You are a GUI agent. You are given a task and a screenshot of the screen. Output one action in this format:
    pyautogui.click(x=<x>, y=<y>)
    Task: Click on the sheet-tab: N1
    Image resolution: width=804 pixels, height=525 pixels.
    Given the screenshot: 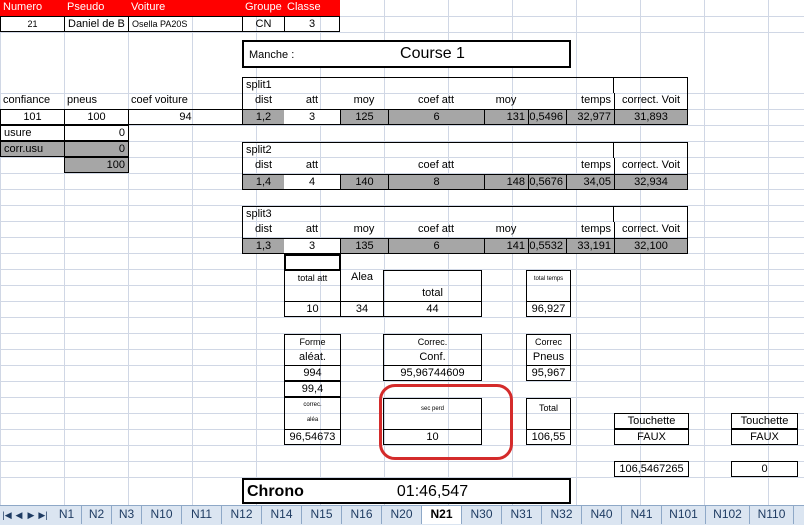 What is the action you would take?
    pyautogui.click(x=67, y=515)
    